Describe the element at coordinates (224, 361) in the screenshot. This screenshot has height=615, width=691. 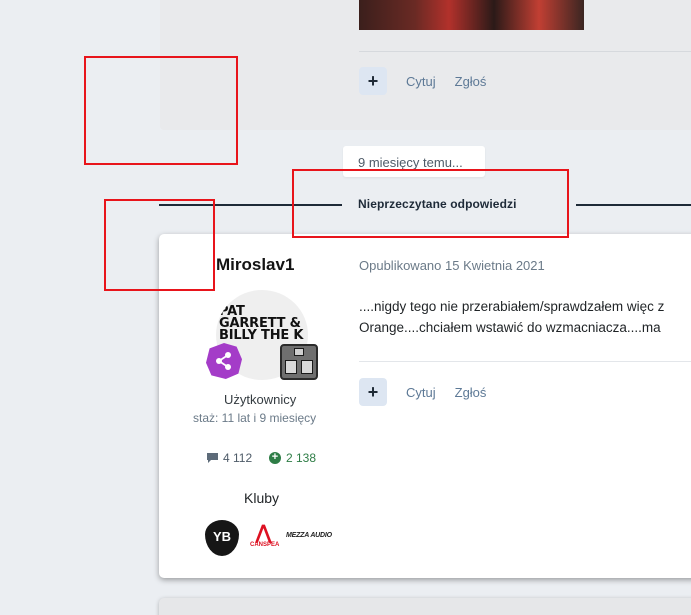
I see `share-badge-icon` at that location.